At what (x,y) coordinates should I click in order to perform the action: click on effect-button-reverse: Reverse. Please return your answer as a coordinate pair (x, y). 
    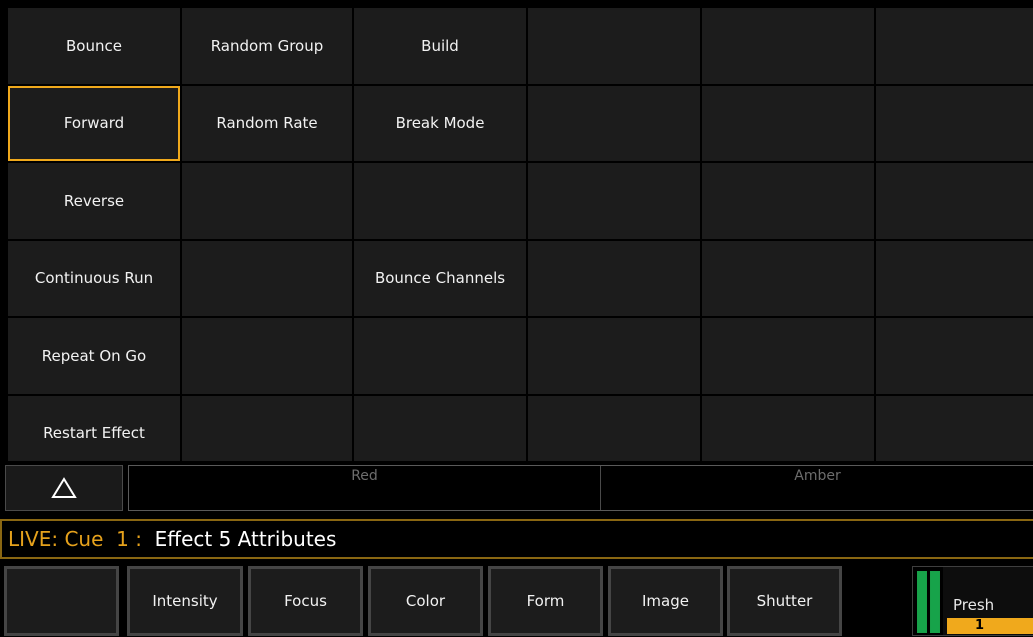
    Looking at the image, I should click on (94, 201).